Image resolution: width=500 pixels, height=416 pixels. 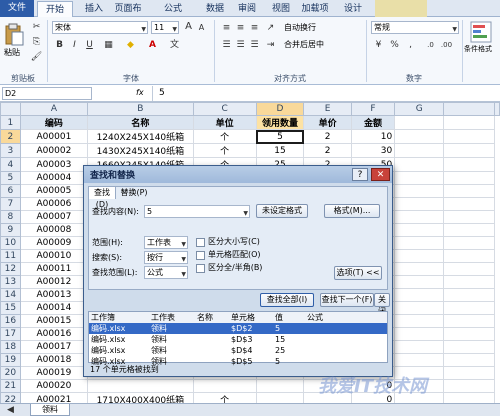 I want to click on cell-a: A00021, so click(x=54, y=397).